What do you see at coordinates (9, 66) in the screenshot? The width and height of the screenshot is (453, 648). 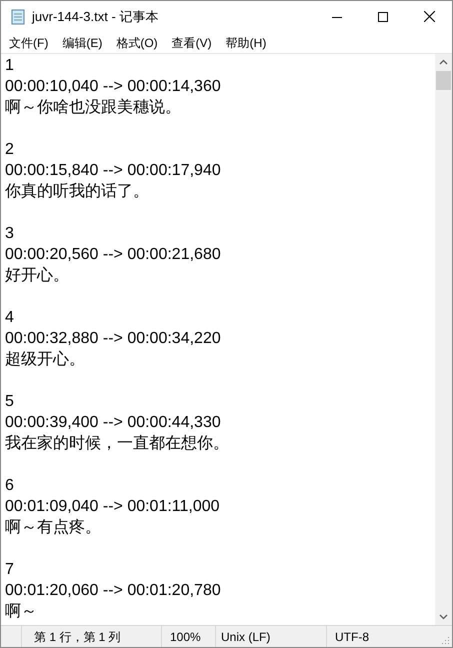 I see `text-line: 1` at bounding box center [9, 66].